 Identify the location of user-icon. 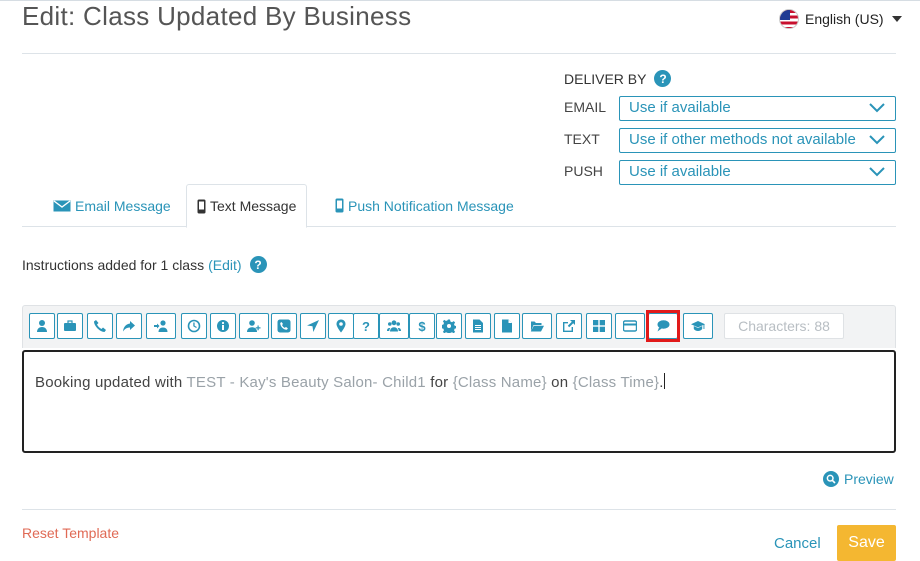
(42, 326).